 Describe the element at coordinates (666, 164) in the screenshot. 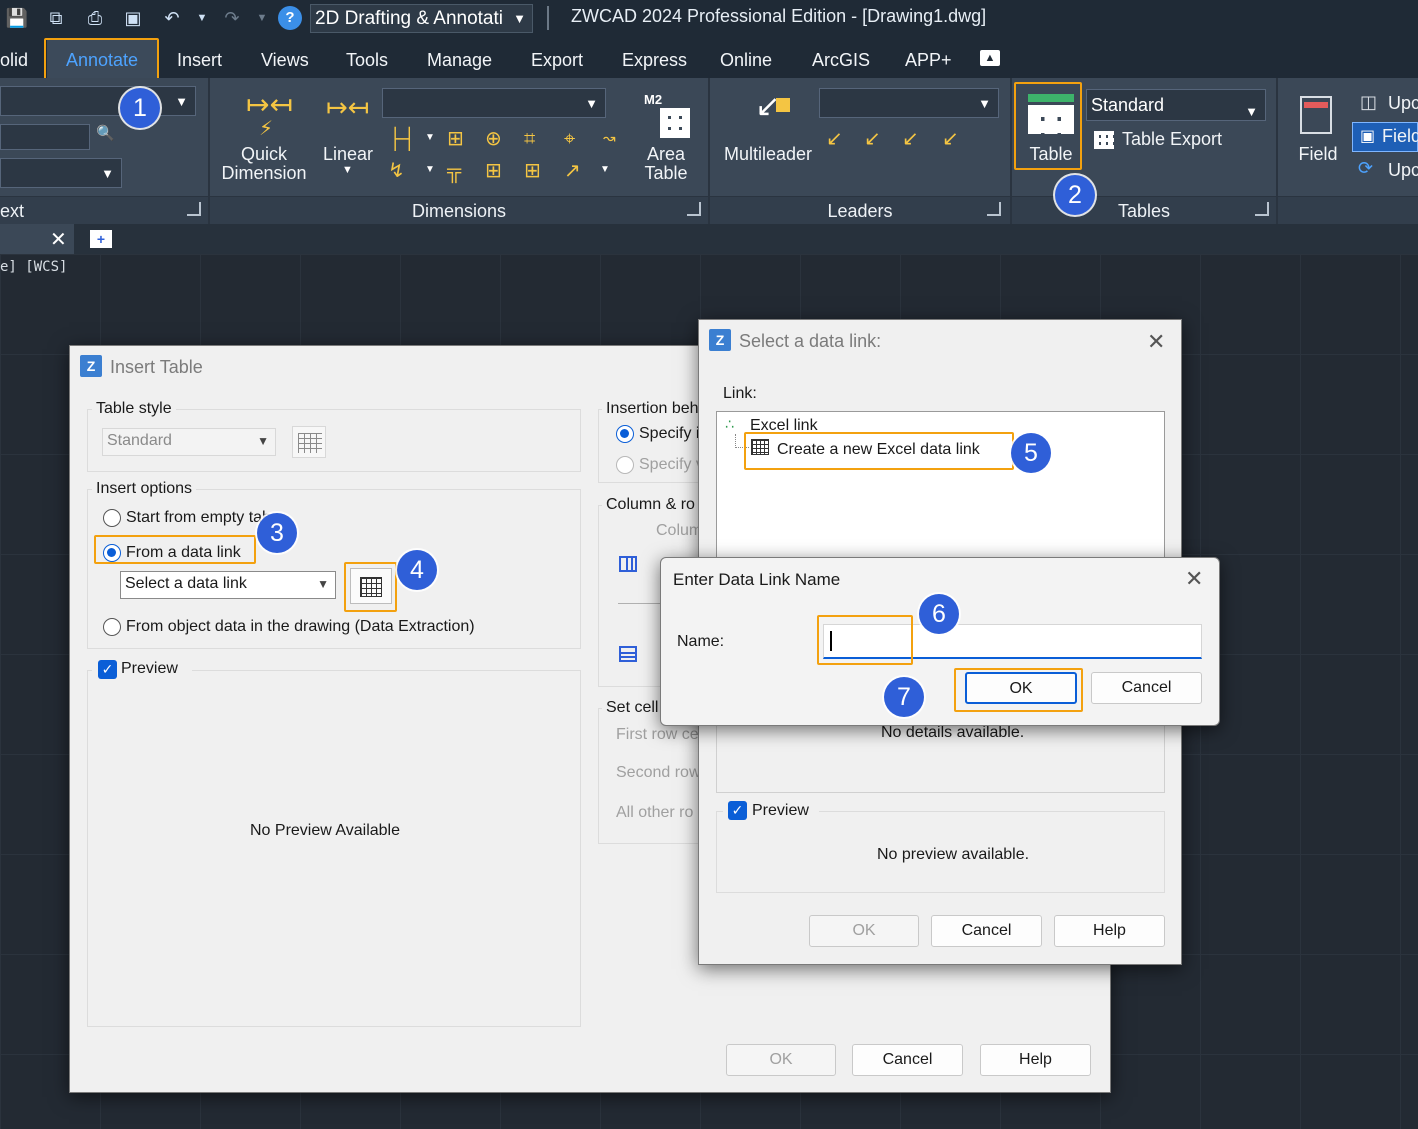

I see `area-table-label: Area Table` at that location.